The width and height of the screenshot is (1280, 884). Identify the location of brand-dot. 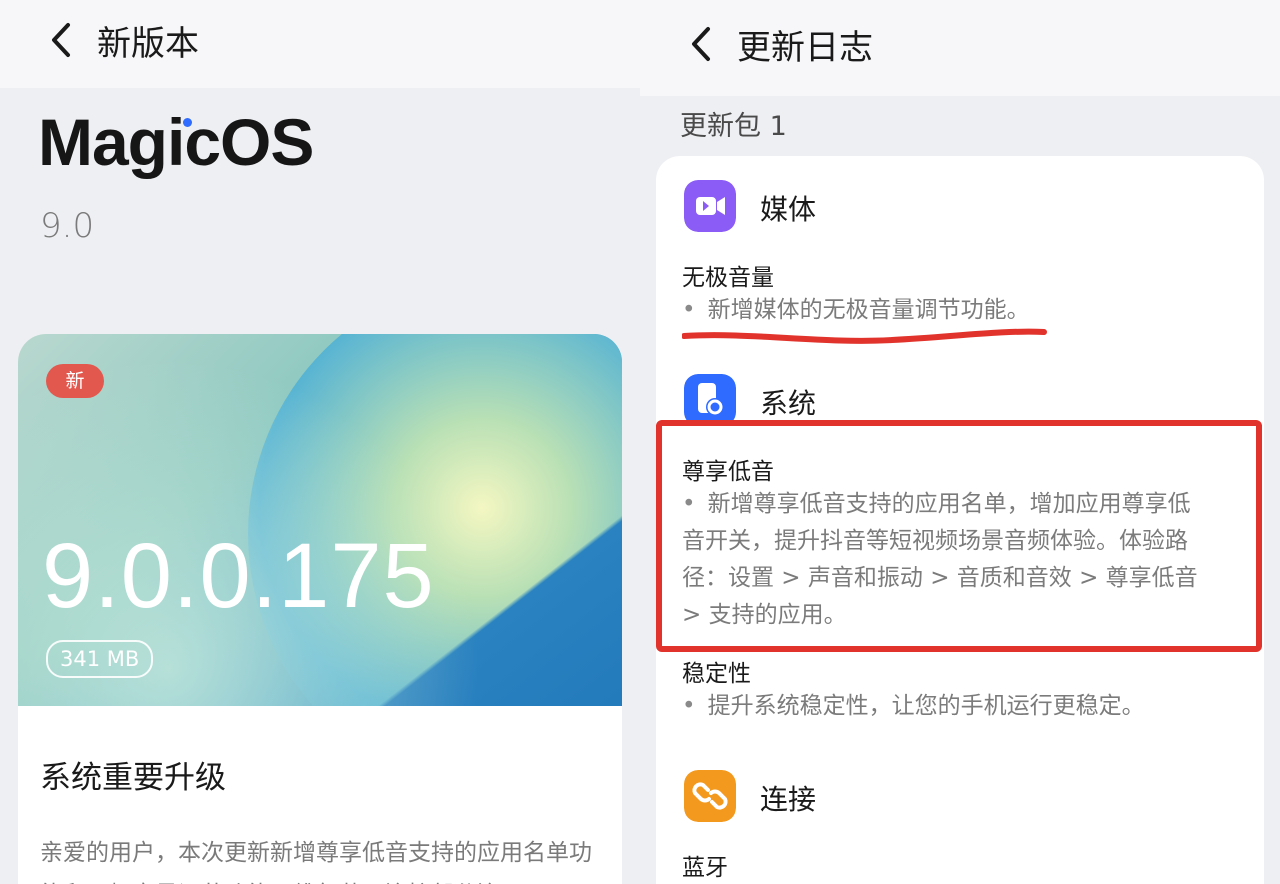
(187, 122).